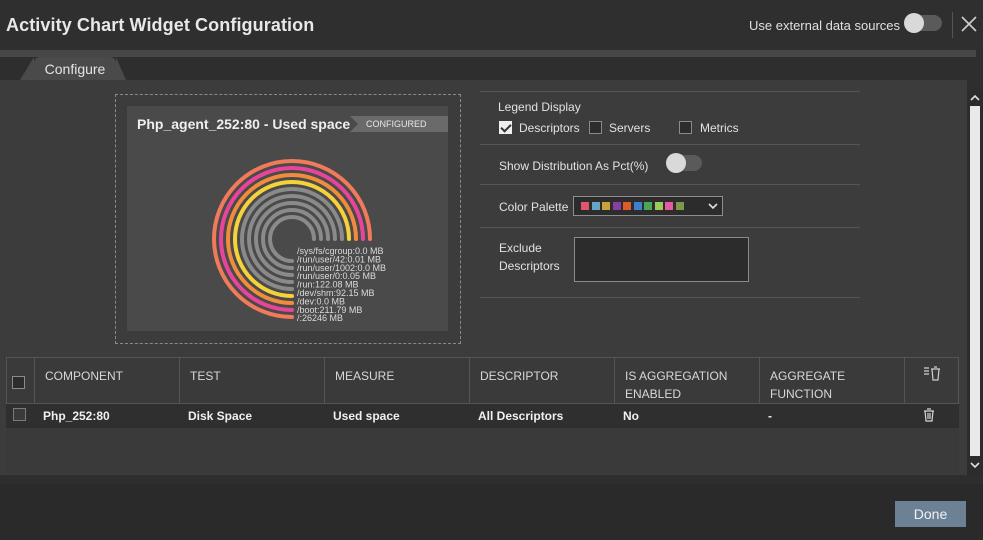  I want to click on cell-descriptor: All Descriptors, so click(521, 416).